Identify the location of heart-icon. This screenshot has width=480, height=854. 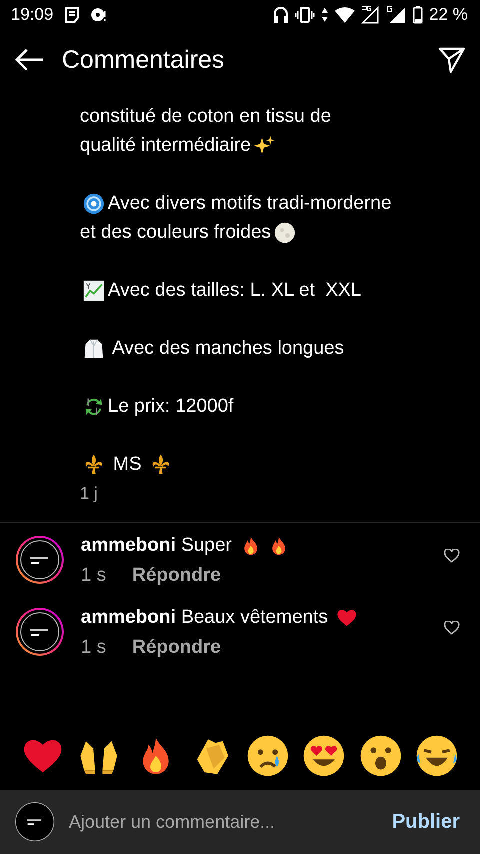
(347, 618).